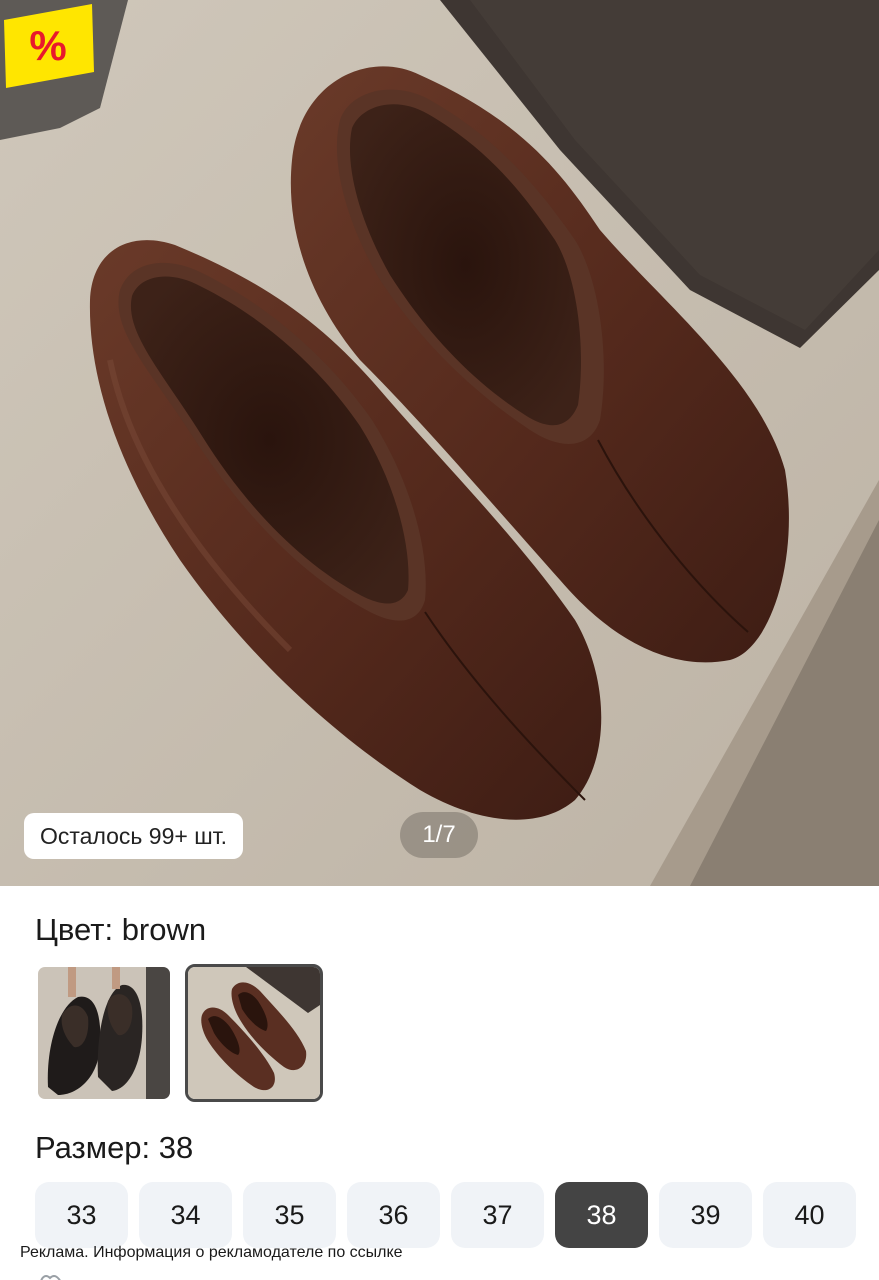 The height and width of the screenshot is (1280, 879). I want to click on size-option-35: 35, so click(289, 1215).